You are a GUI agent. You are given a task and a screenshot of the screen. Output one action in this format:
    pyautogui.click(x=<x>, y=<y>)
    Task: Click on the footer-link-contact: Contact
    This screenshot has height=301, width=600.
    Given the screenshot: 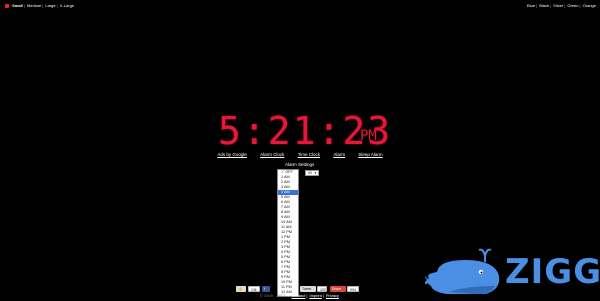 What is the action you would take?
    pyautogui.click(x=299, y=295)
    